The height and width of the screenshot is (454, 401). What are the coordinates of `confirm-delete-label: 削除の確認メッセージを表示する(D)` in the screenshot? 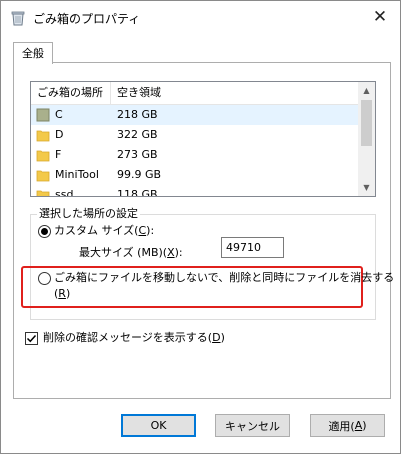 It's located at (134, 338).